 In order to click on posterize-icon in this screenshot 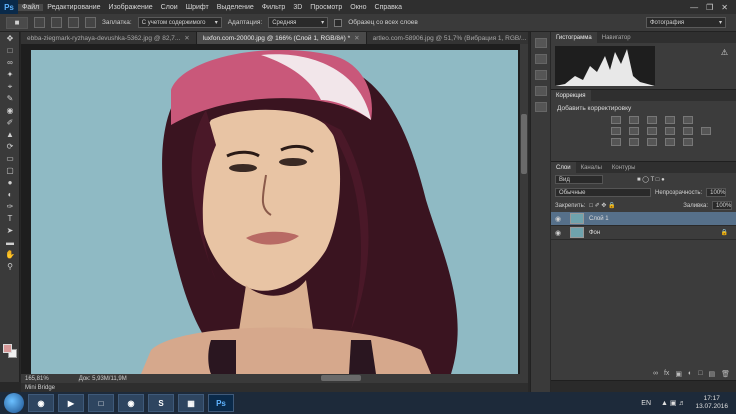, I will do `click(634, 142)`.